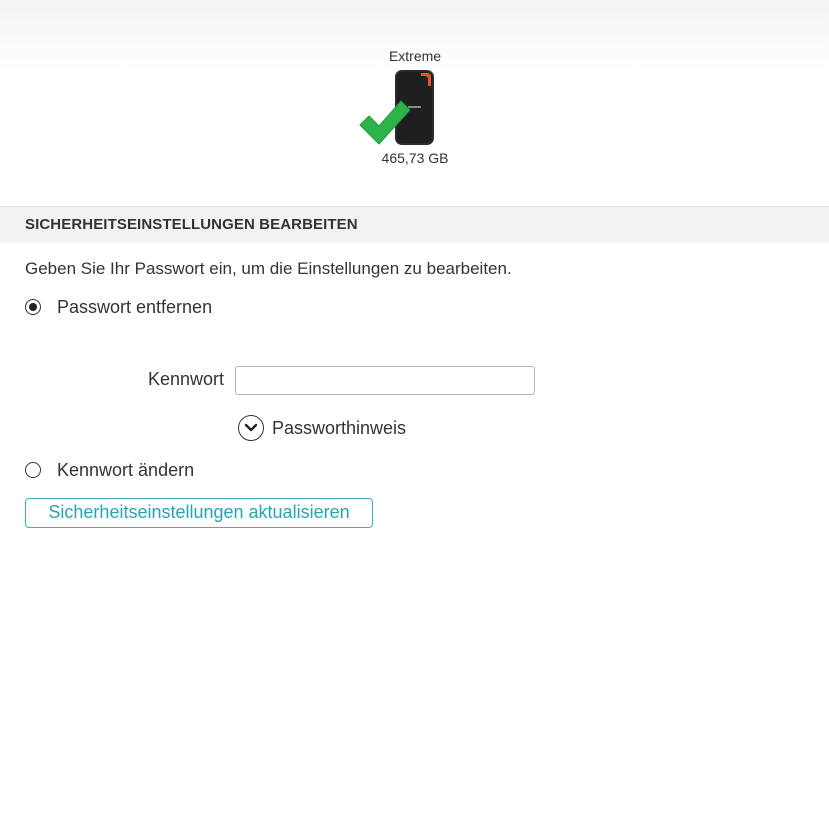 This screenshot has height=829, width=829. Describe the element at coordinates (33, 307) in the screenshot. I see `remove-password-radio` at that location.